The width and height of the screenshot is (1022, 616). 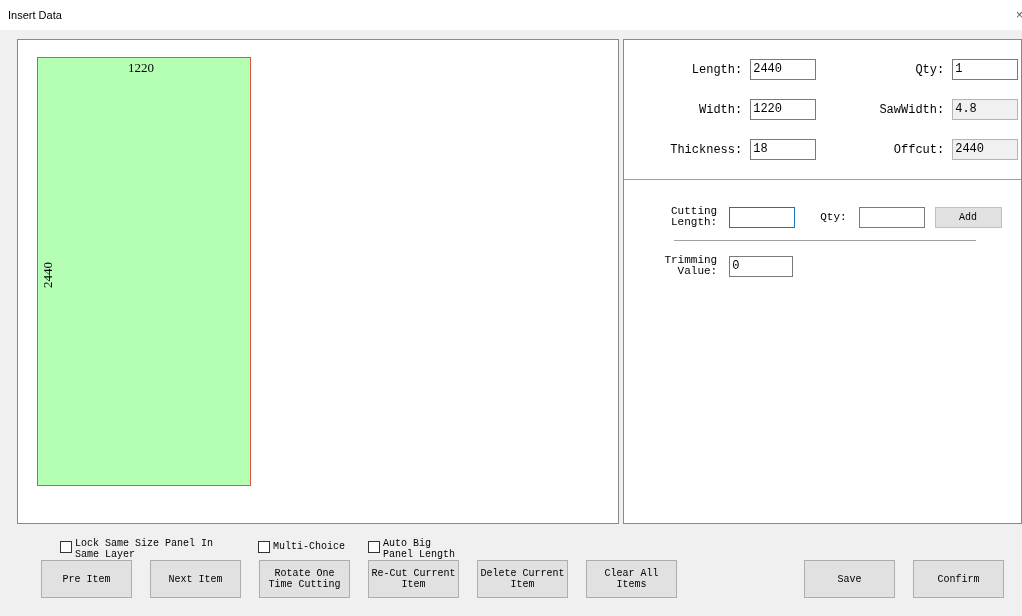 What do you see at coordinates (47, 275) in the screenshot?
I see `length-label: 2440` at bounding box center [47, 275].